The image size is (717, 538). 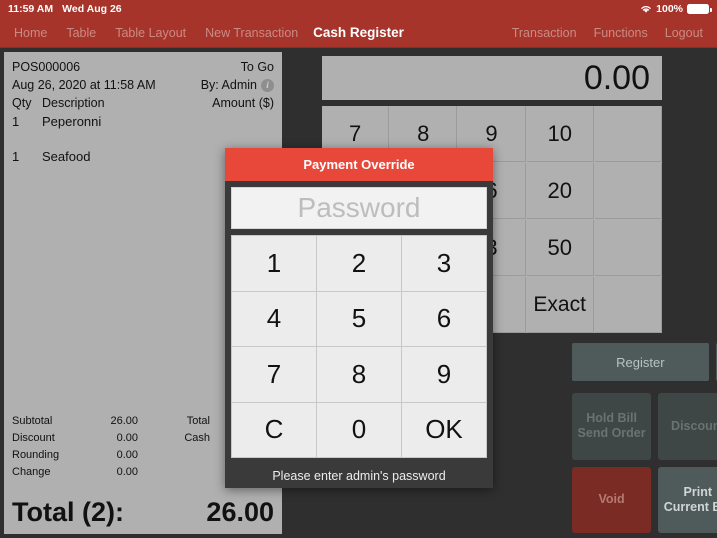 I want to click on item-description: Peperonni, so click(x=72, y=121).